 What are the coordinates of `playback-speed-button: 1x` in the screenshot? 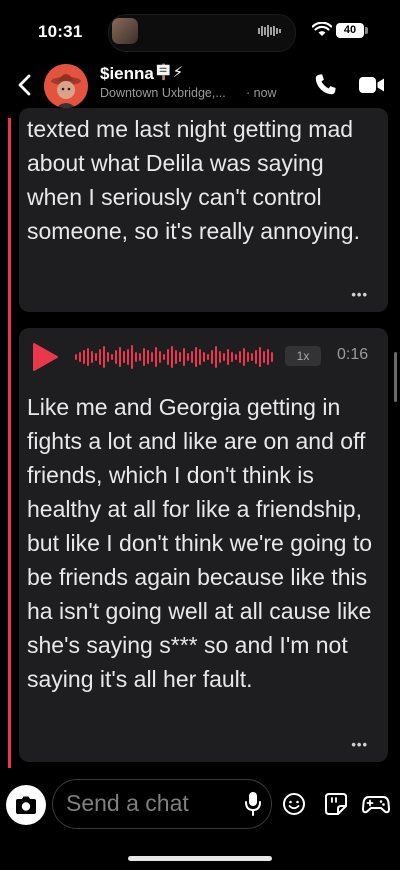 It's located at (303, 356).